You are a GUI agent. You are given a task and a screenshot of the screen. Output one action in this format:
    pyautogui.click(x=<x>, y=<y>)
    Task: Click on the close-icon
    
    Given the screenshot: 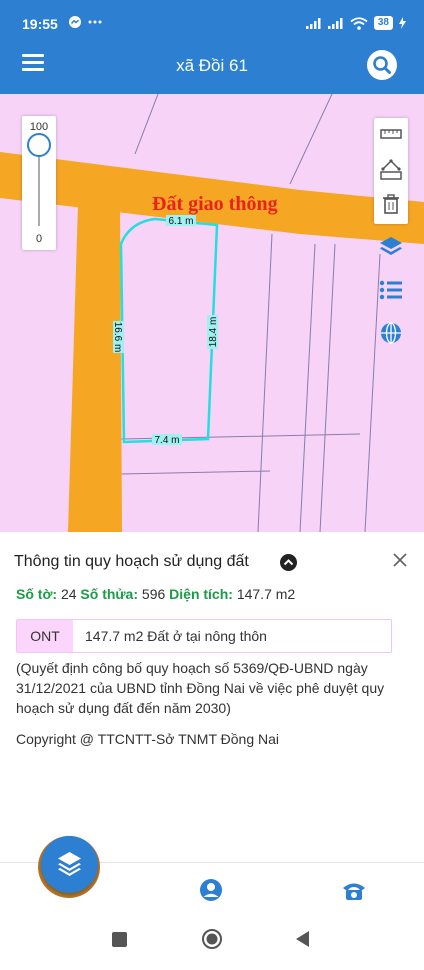 What is the action you would take?
    pyautogui.click(x=400, y=560)
    